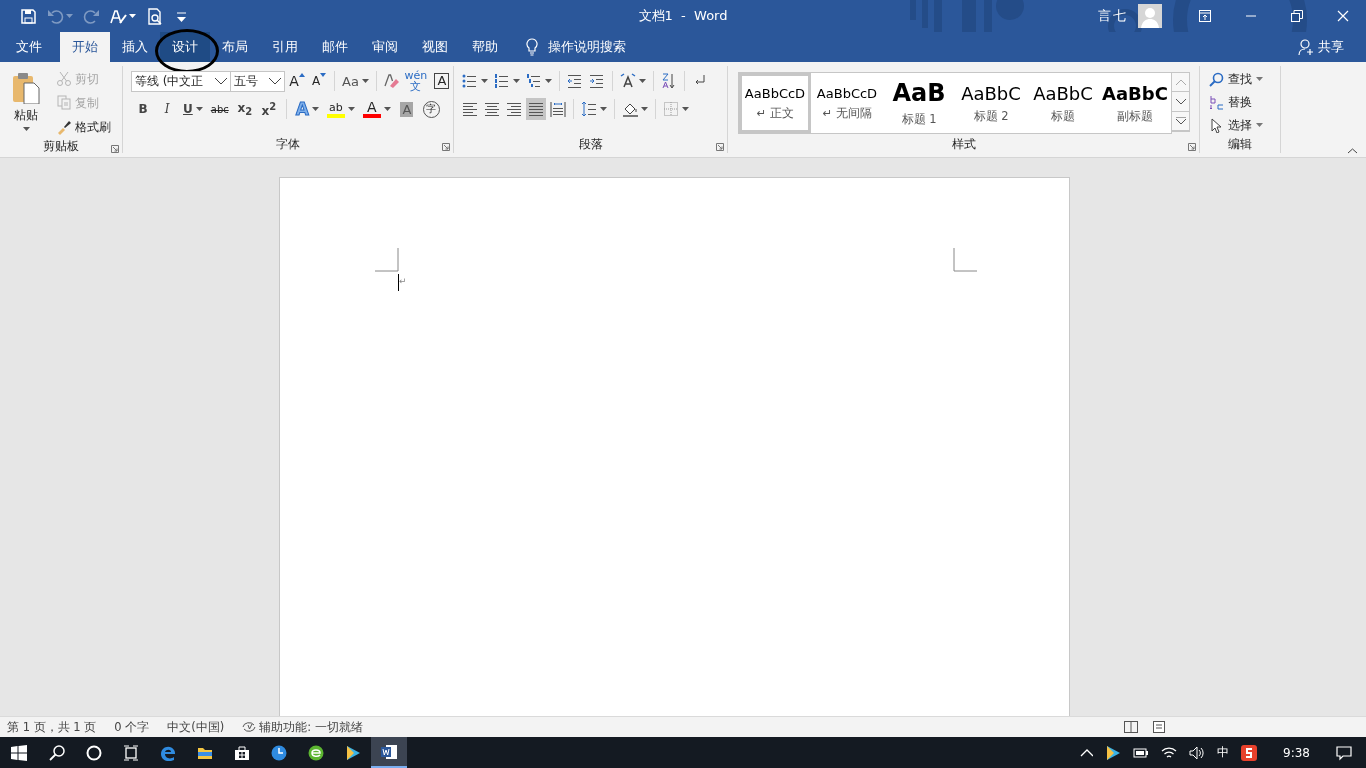 The height and width of the screenshot is (768, 1366). What do you see at coordinates (335, 47) in the screenshot?
I see `ribbon-tab: 邮件` at bounding box center [335, 47].